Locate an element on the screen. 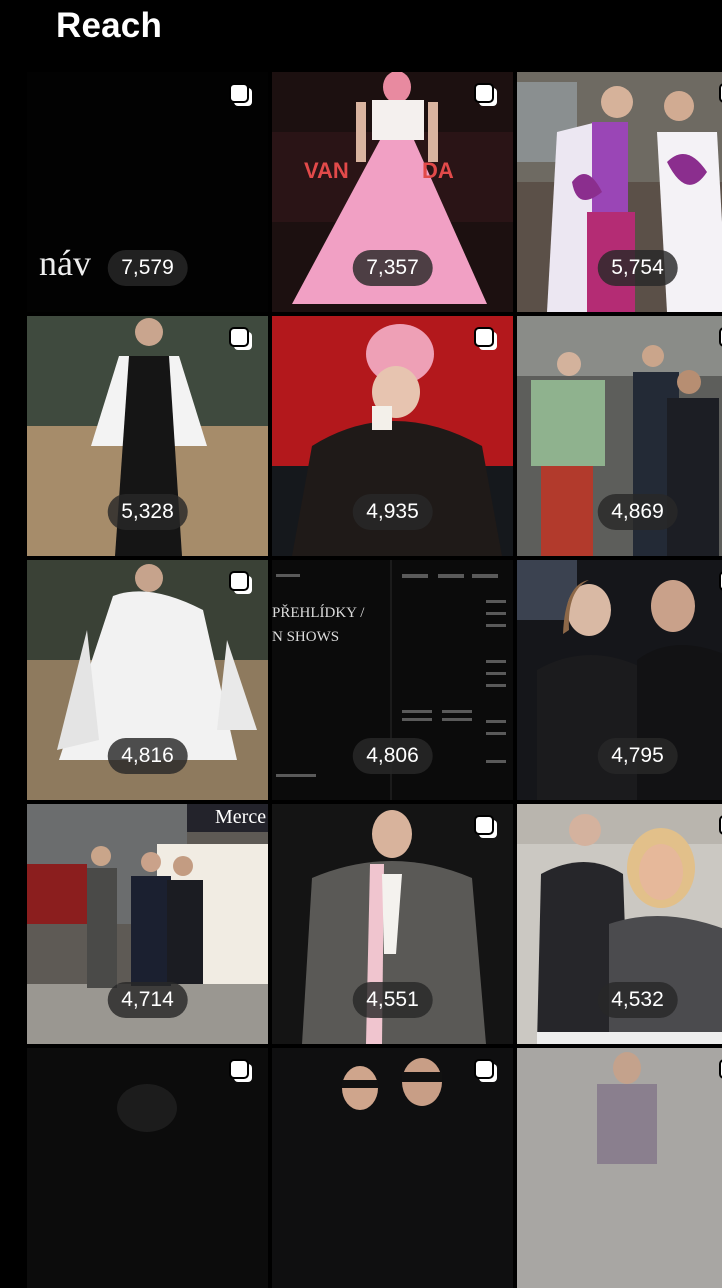 The width and height of the screenshot is (722, 1288). post-tile: 5,328 is located at coordinates (147, 436).